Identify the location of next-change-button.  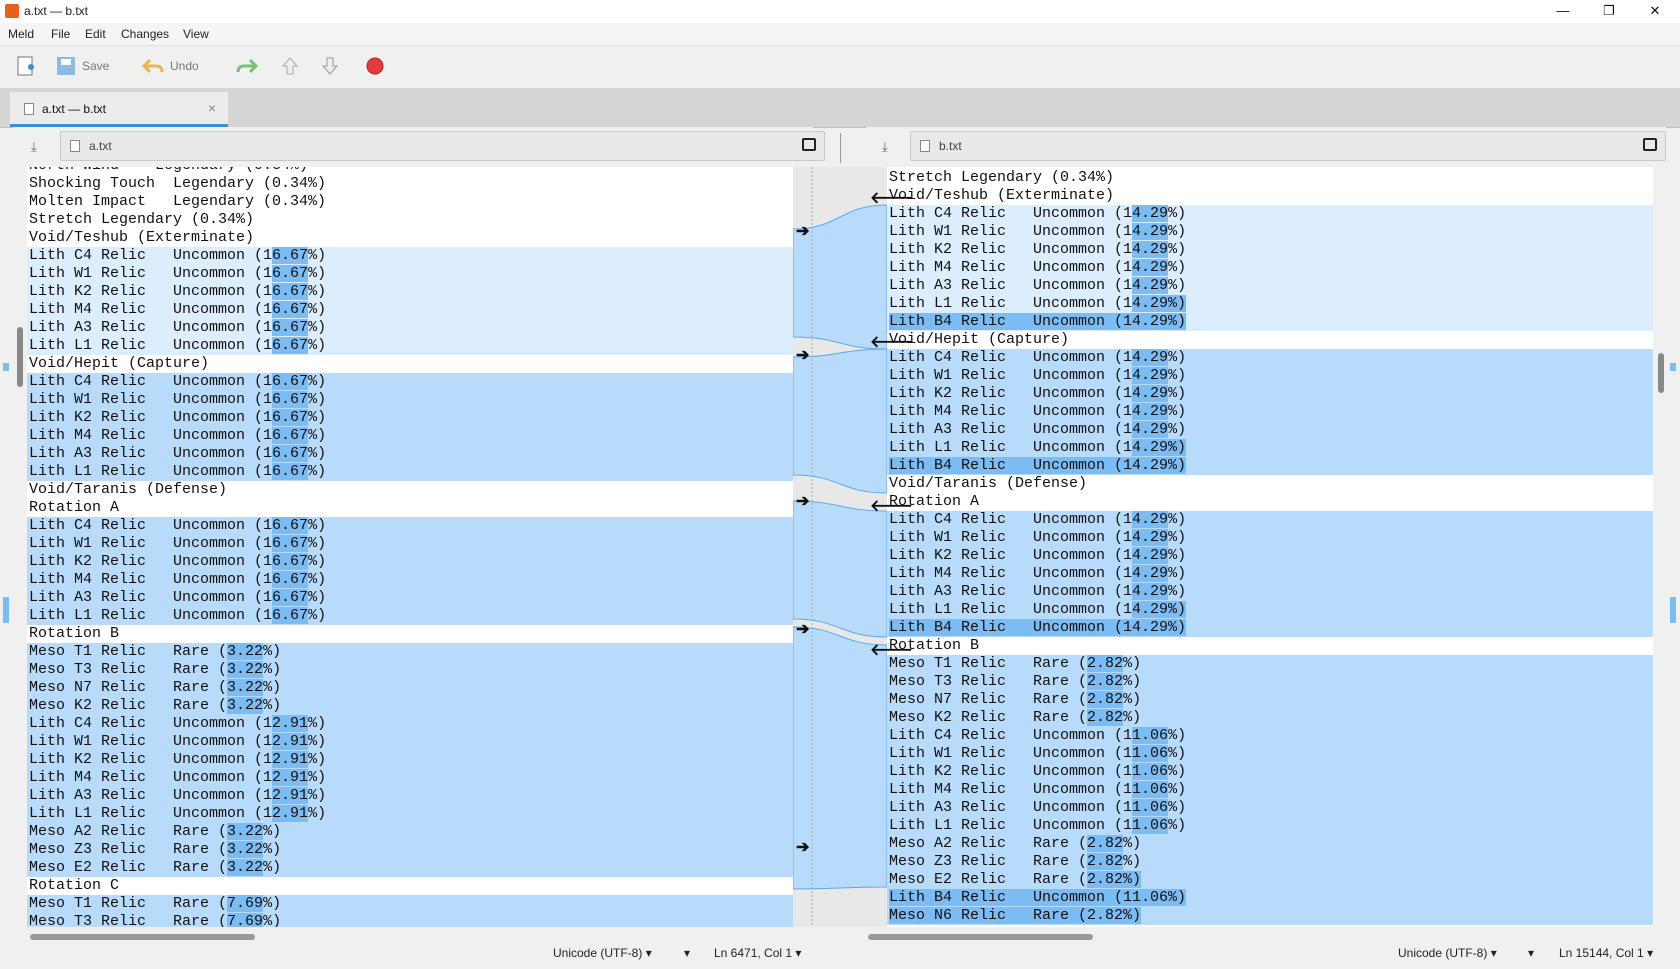
(330, 66).